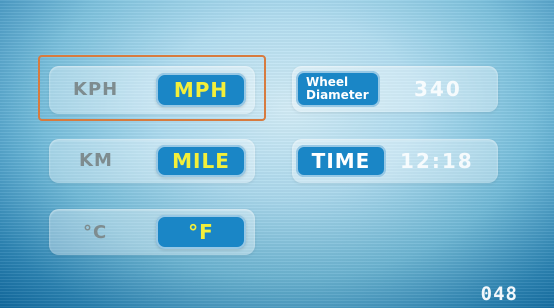  What do you see at coordinates (499, 294) in the screenshot?
I see `counter-readout: 048` at bounding box center [499, 294].